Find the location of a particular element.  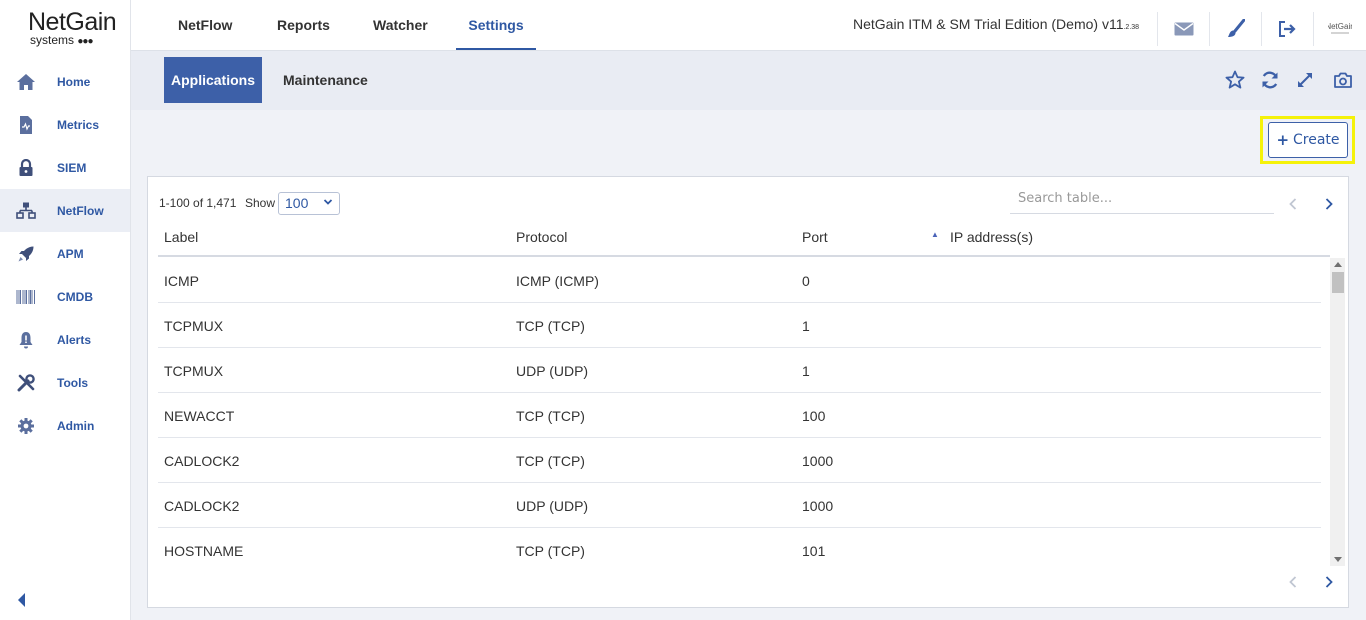

cell-port: 101 is located at coordinates (814, 551).